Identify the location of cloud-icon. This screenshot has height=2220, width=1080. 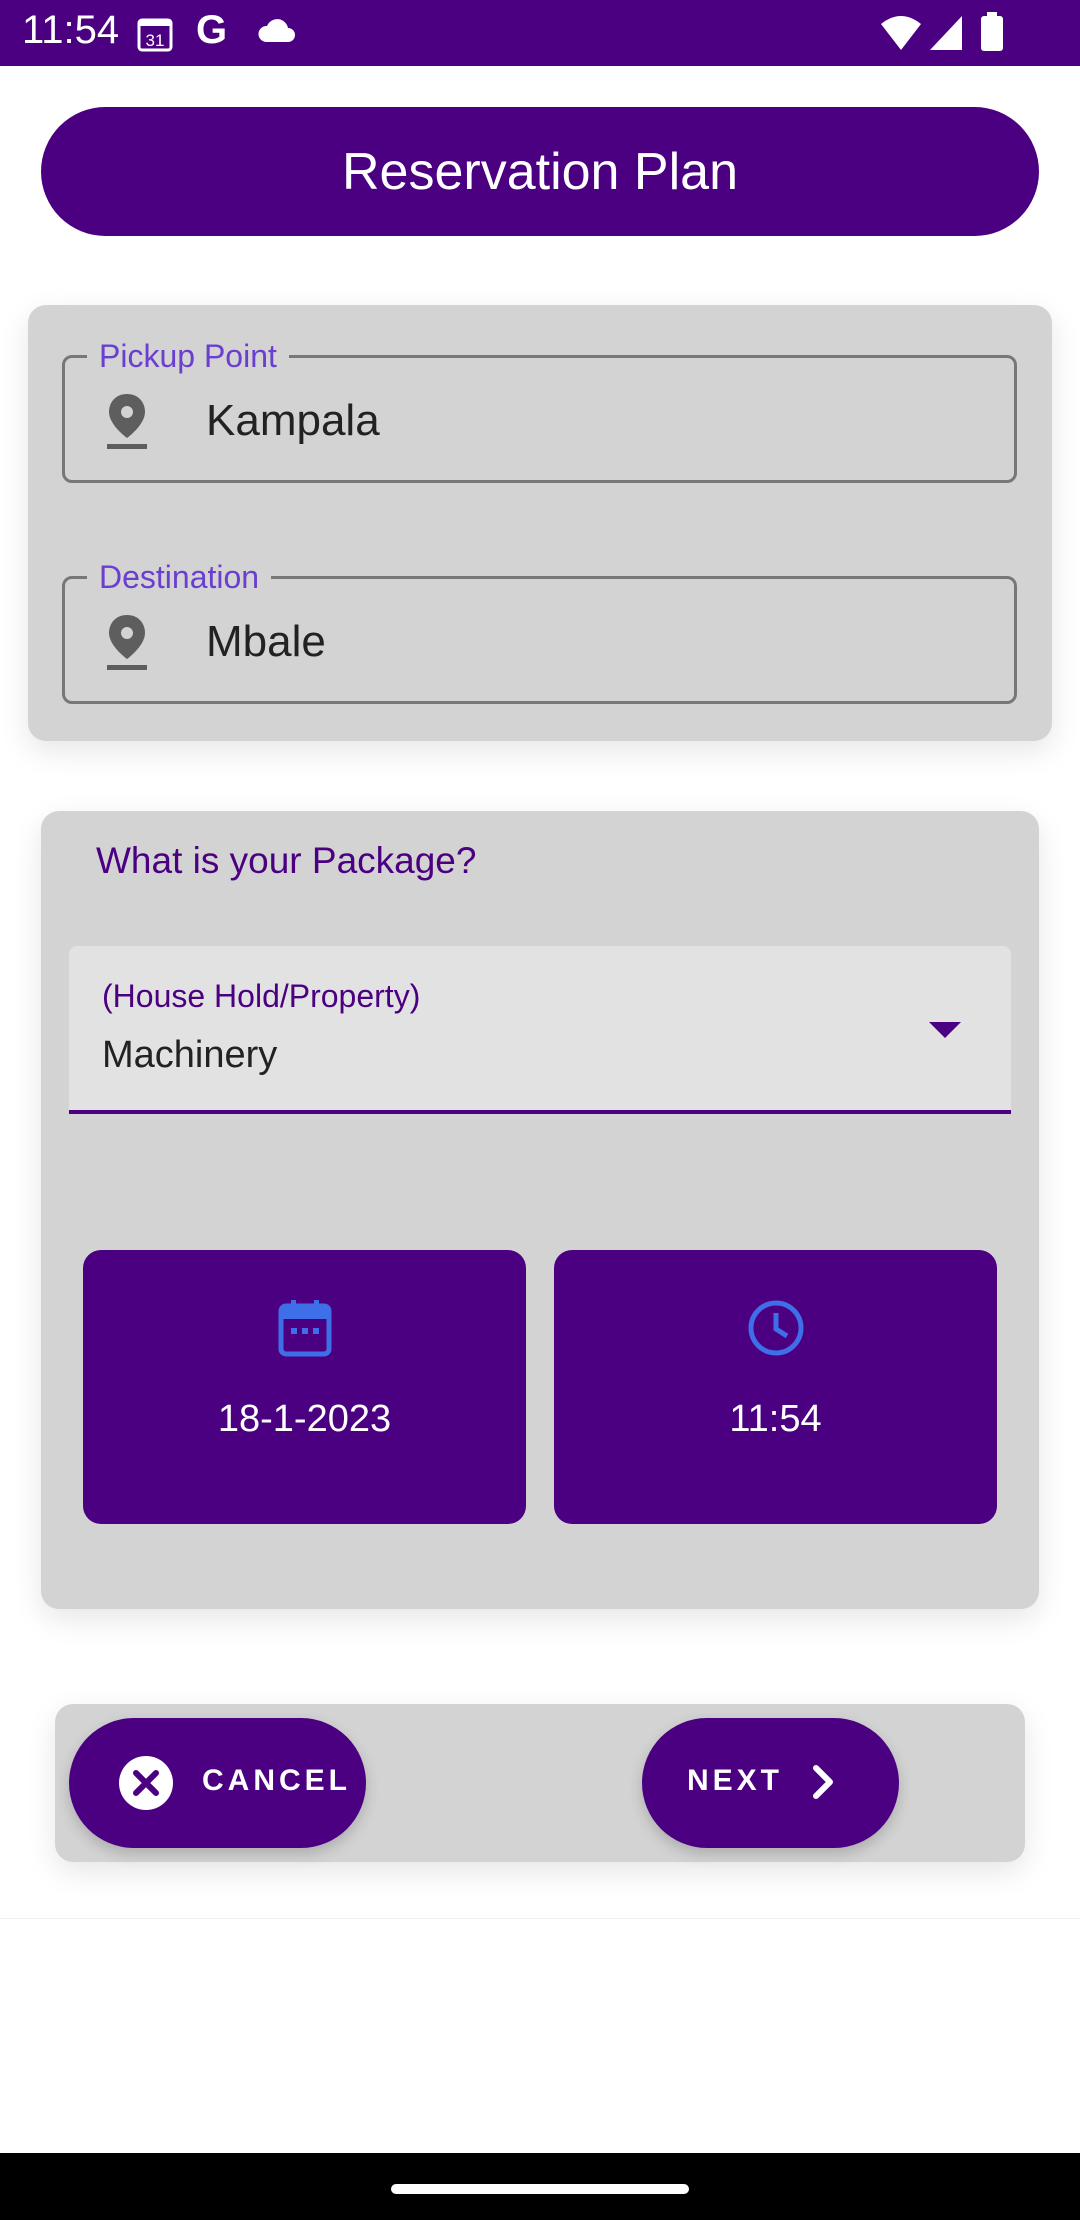
(276, 33).